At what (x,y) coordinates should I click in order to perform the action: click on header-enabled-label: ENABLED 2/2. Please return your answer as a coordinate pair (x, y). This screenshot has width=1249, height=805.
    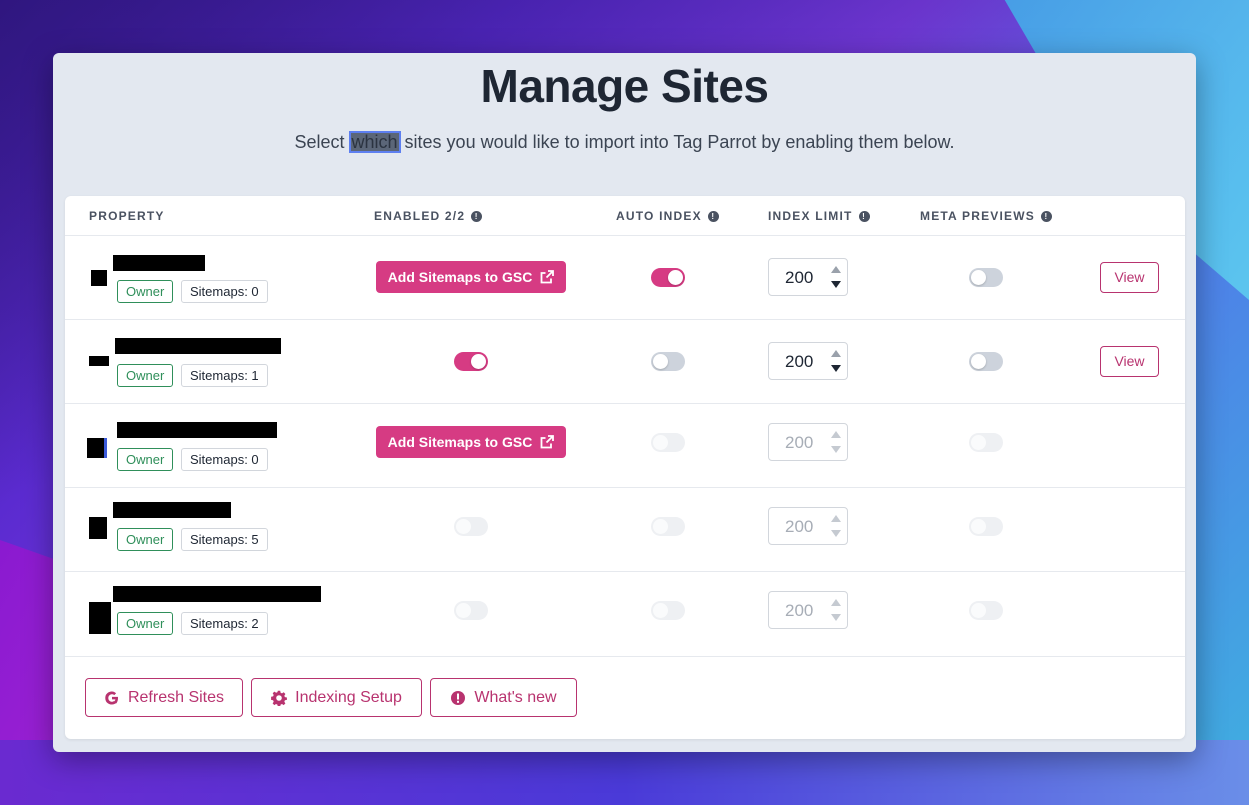
    Looking at the image, I should click on (420, 216).